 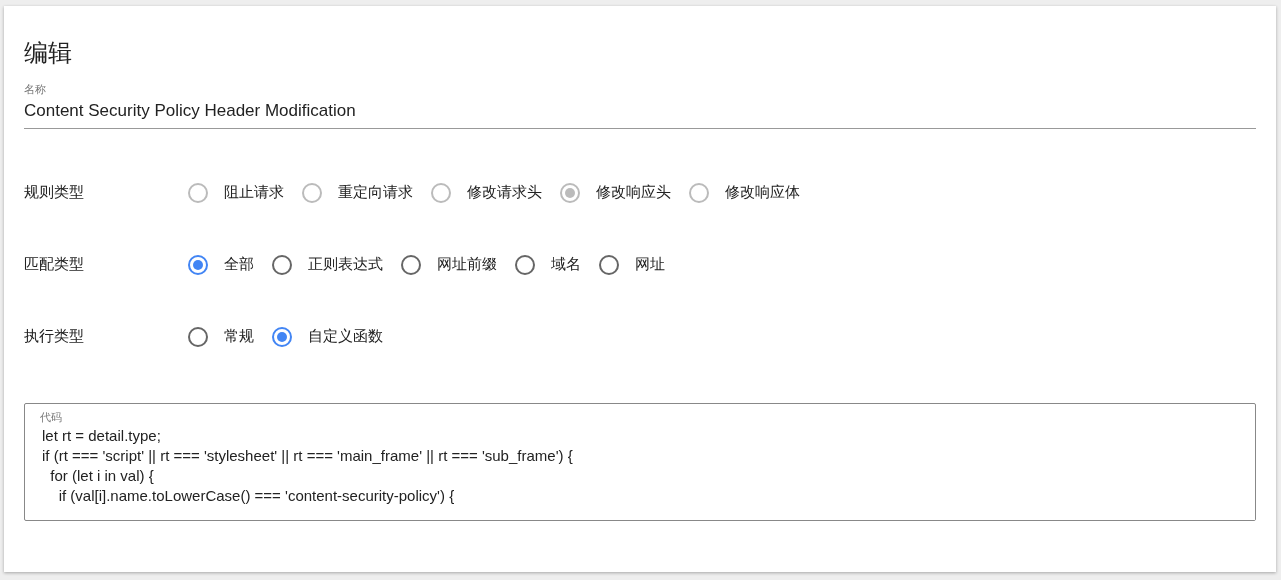 I want to click on option-label: 修改响应头, so click(x=633, y=192).